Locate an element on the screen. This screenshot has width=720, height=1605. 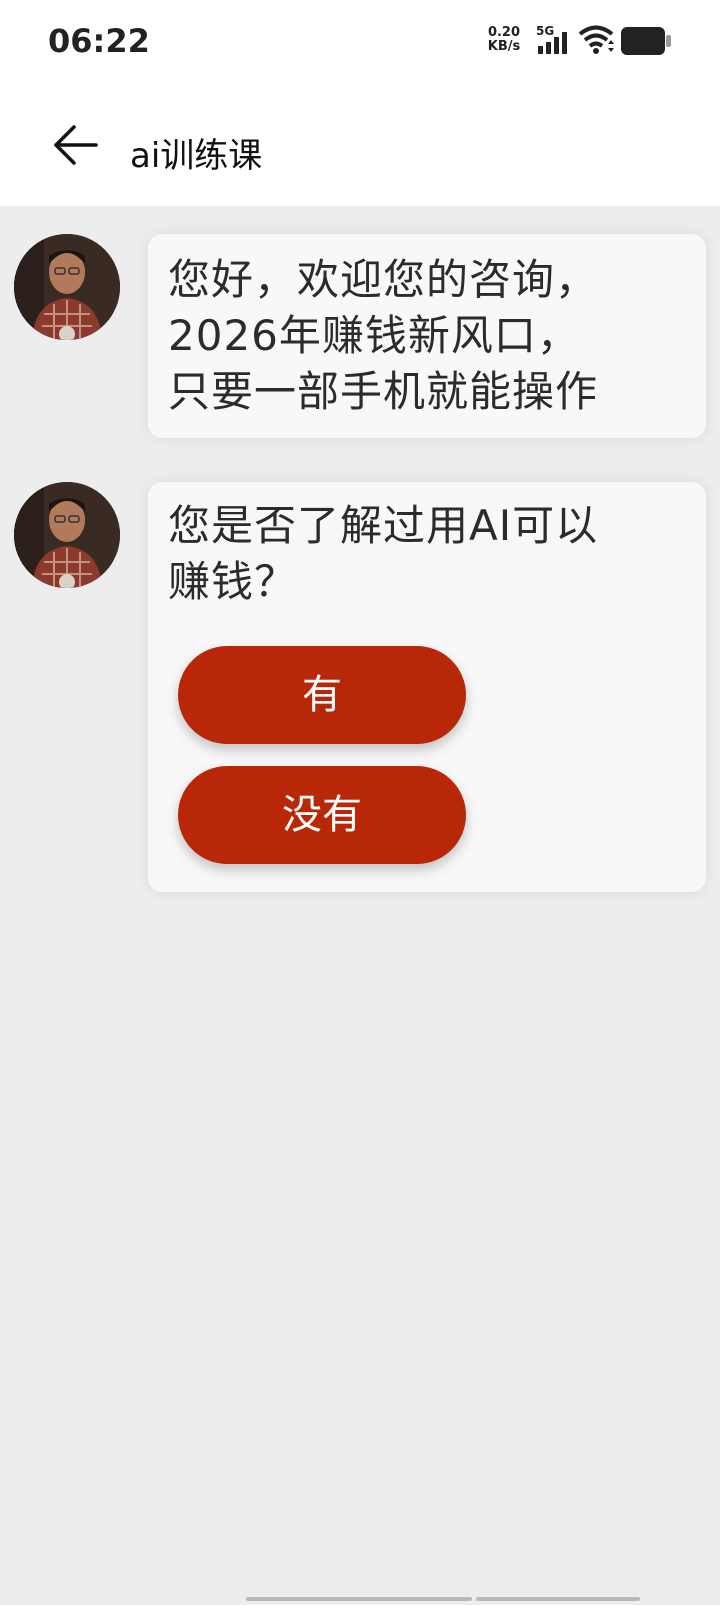
message-text-line: 您是否了解过用AI可以 is located at coordinates (383, 525).